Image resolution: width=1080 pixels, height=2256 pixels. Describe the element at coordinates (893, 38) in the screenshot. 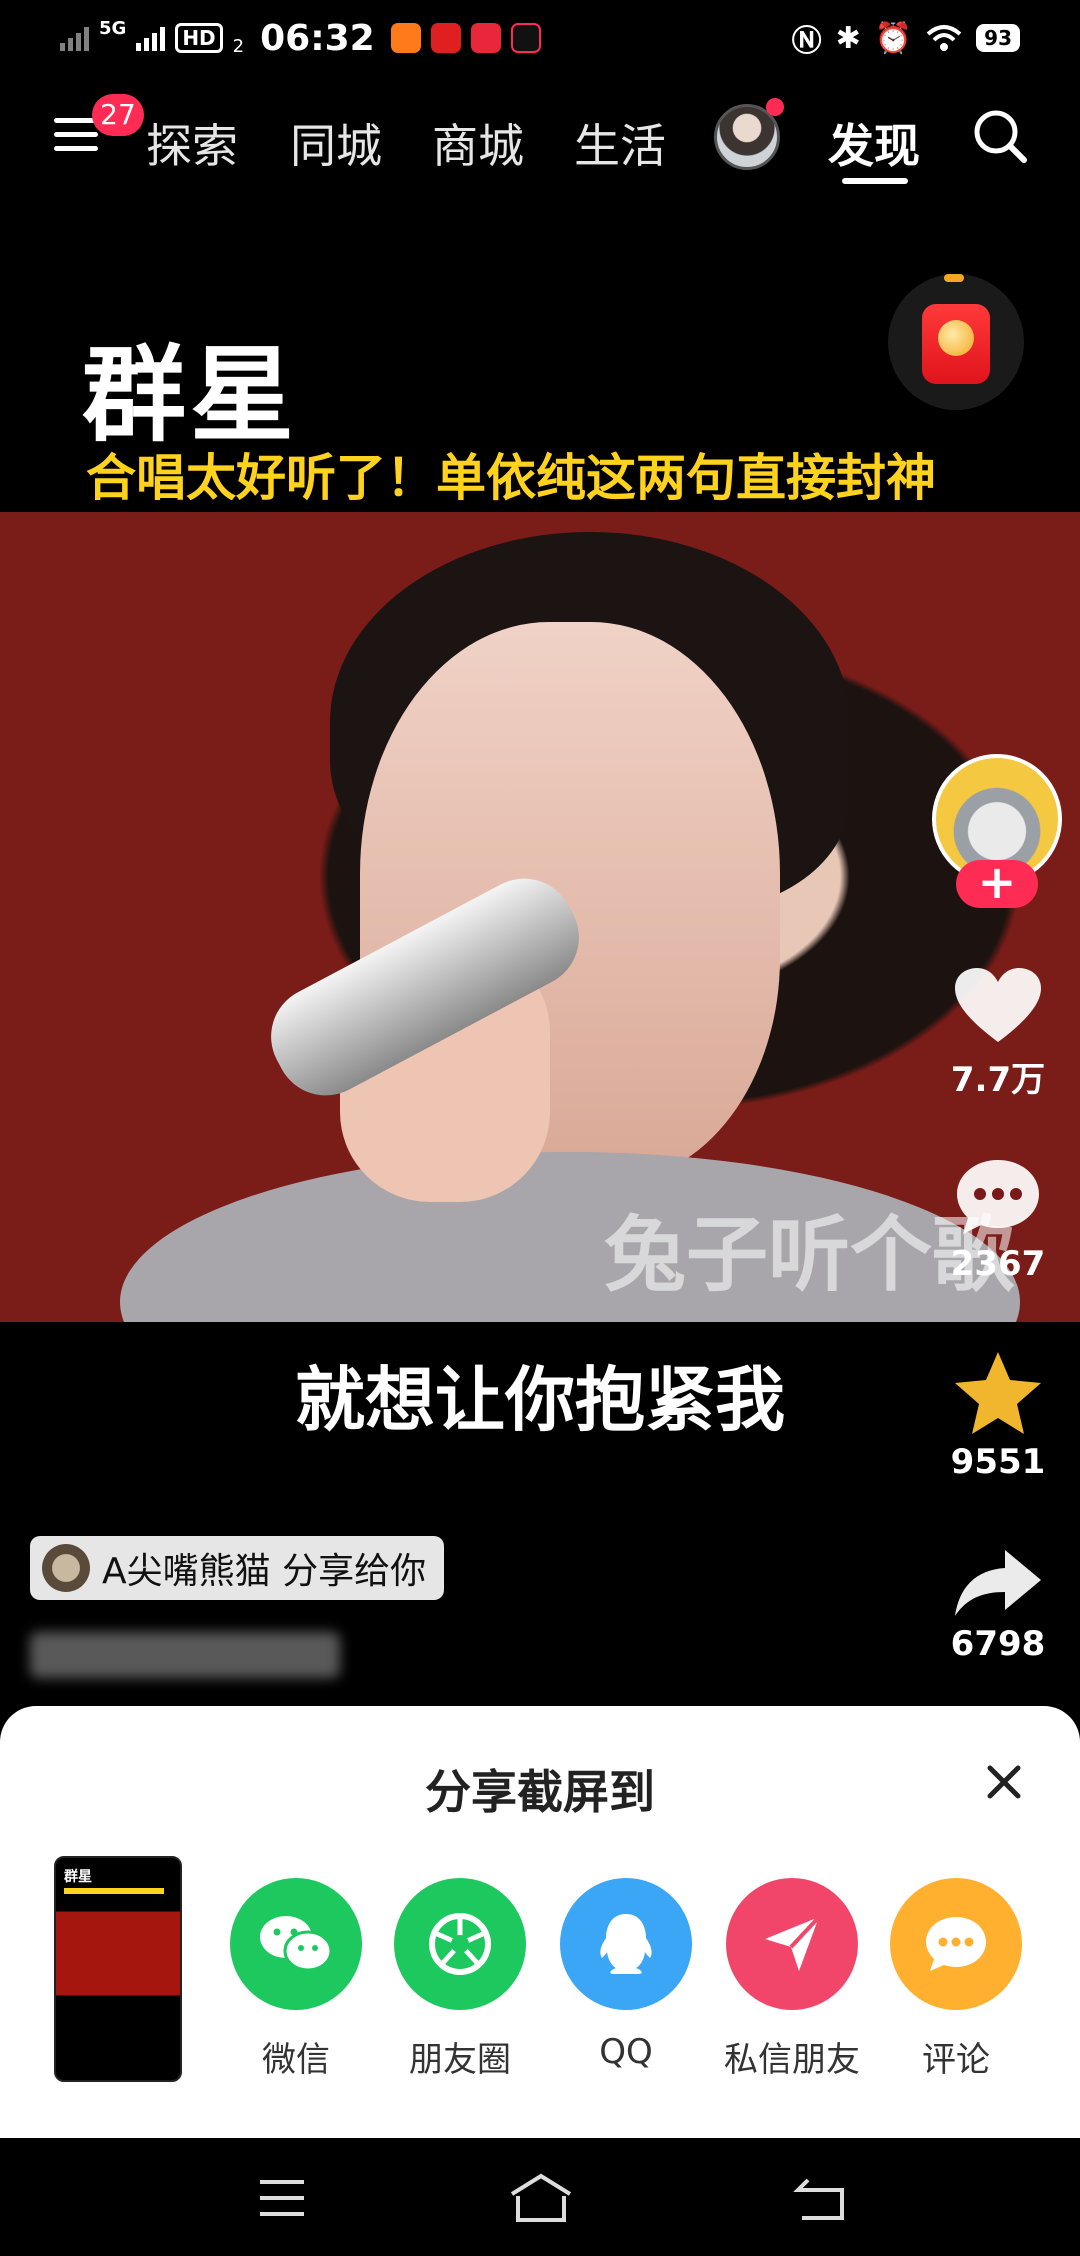

I see `alarm-icon: ⏰` at that location.